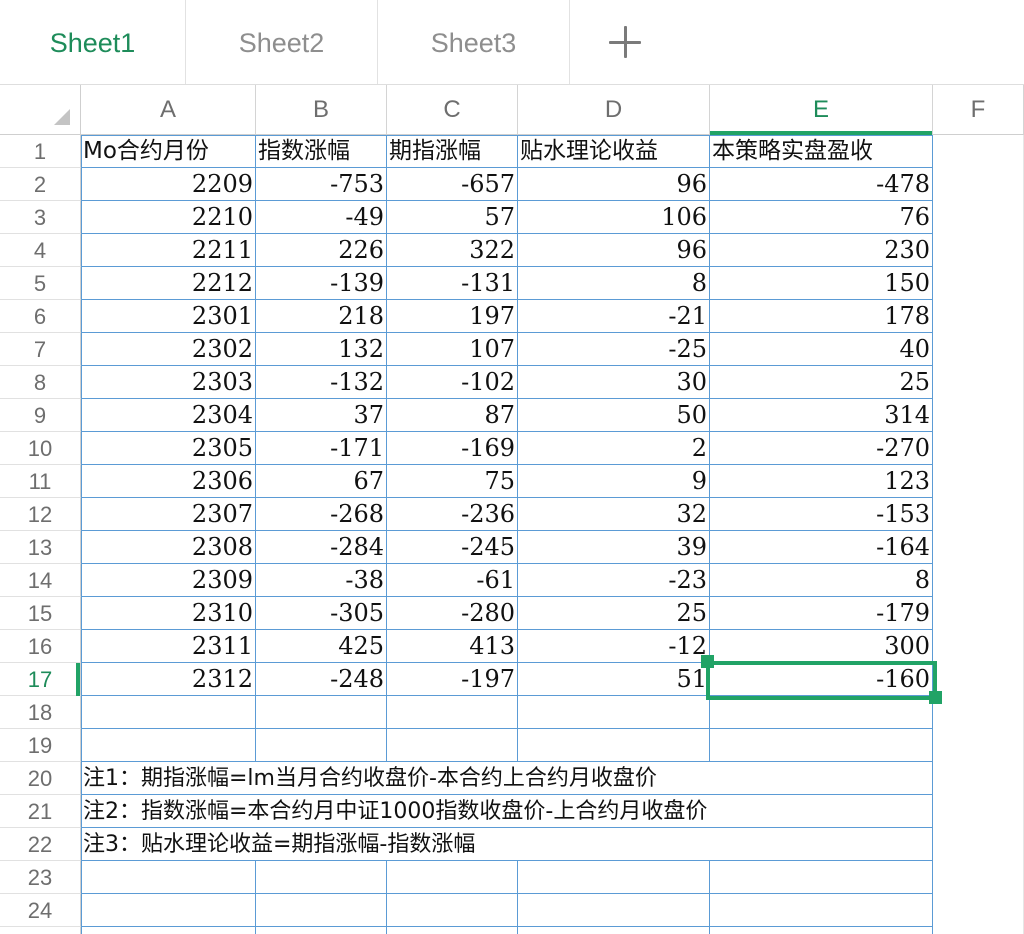  Describe the element at coordinates (40, 415) in the screenshot. I see `row-header-9: 9` at that location.